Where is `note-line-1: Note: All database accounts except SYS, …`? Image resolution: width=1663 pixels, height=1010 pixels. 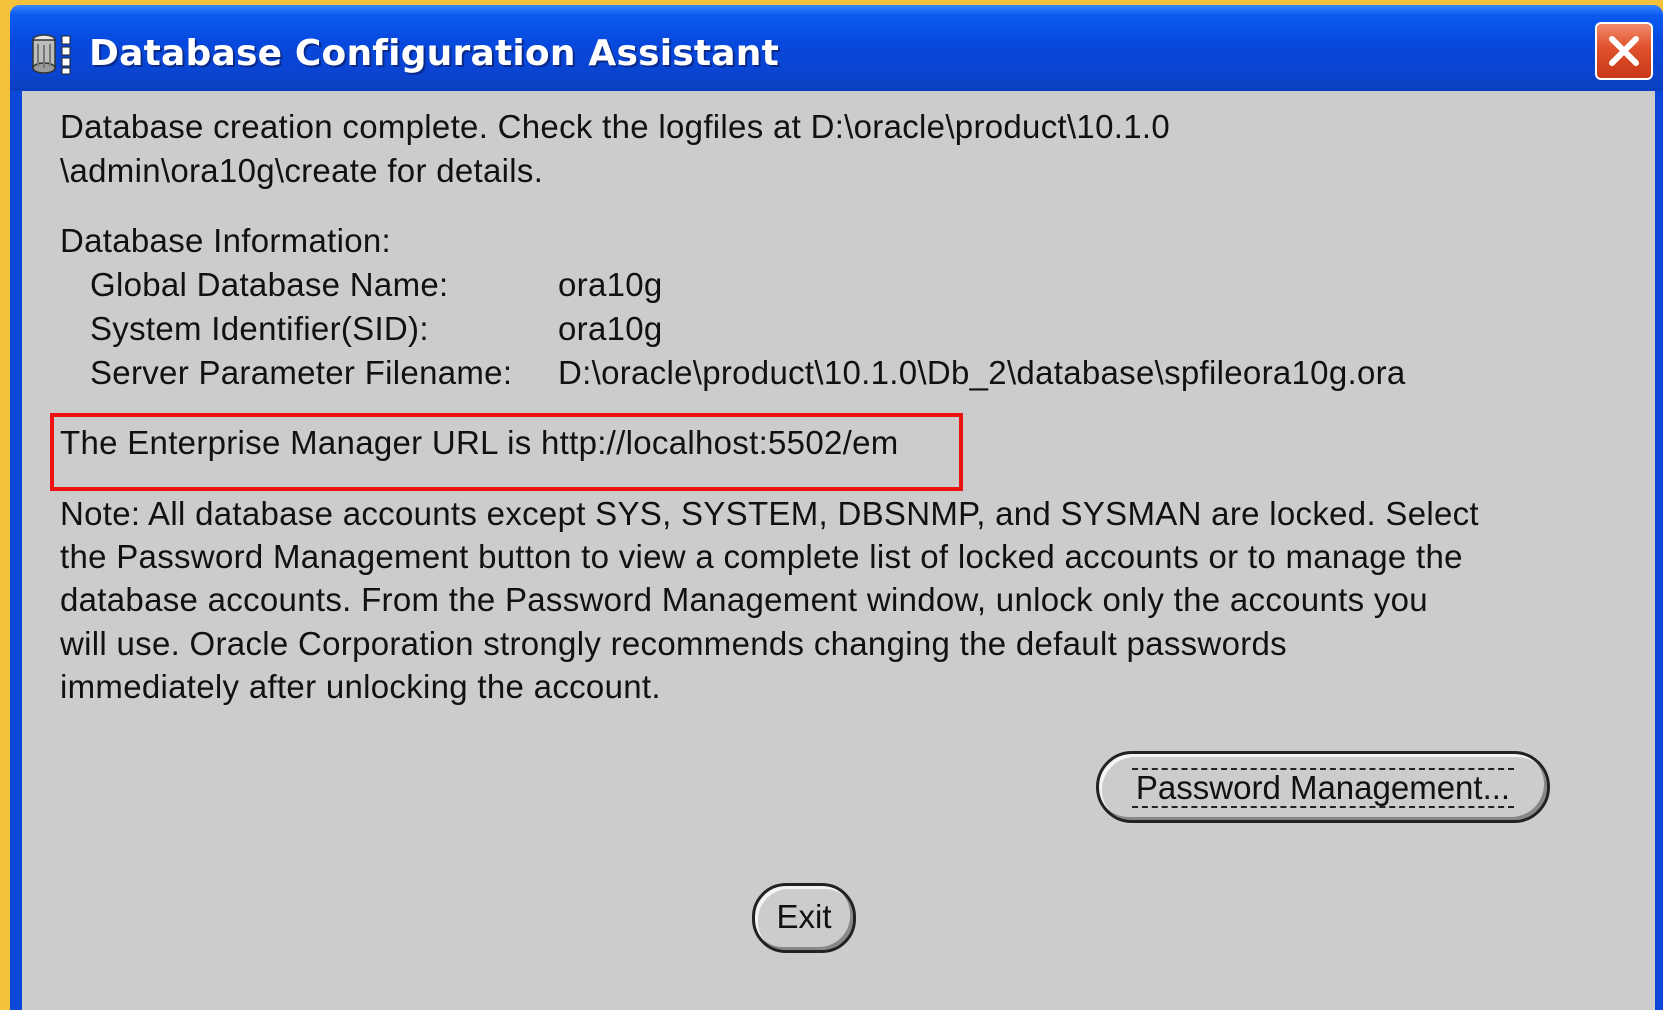 note-line-1: Note: All database accounts except SYS, … is located at coordinates (769, 513).